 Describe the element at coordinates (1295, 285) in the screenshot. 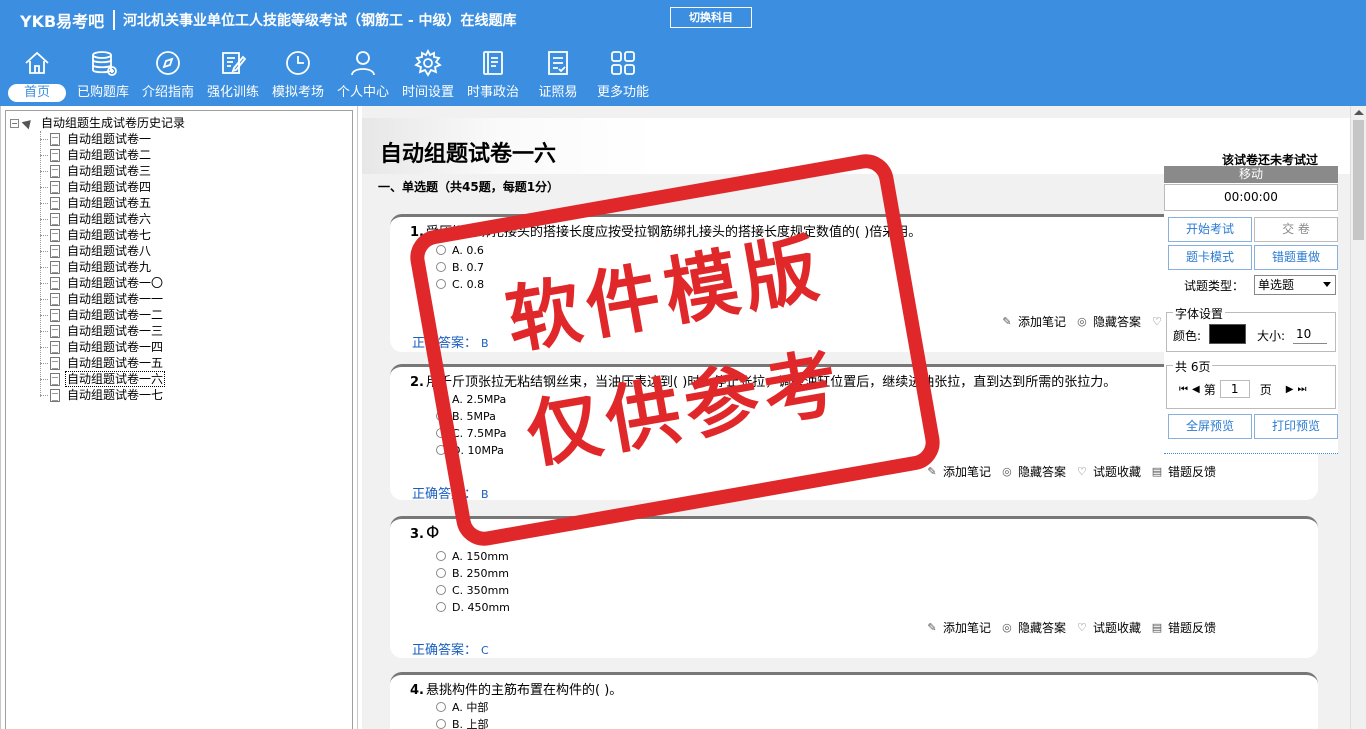

I see `question-type-select: 单选题` at that location.